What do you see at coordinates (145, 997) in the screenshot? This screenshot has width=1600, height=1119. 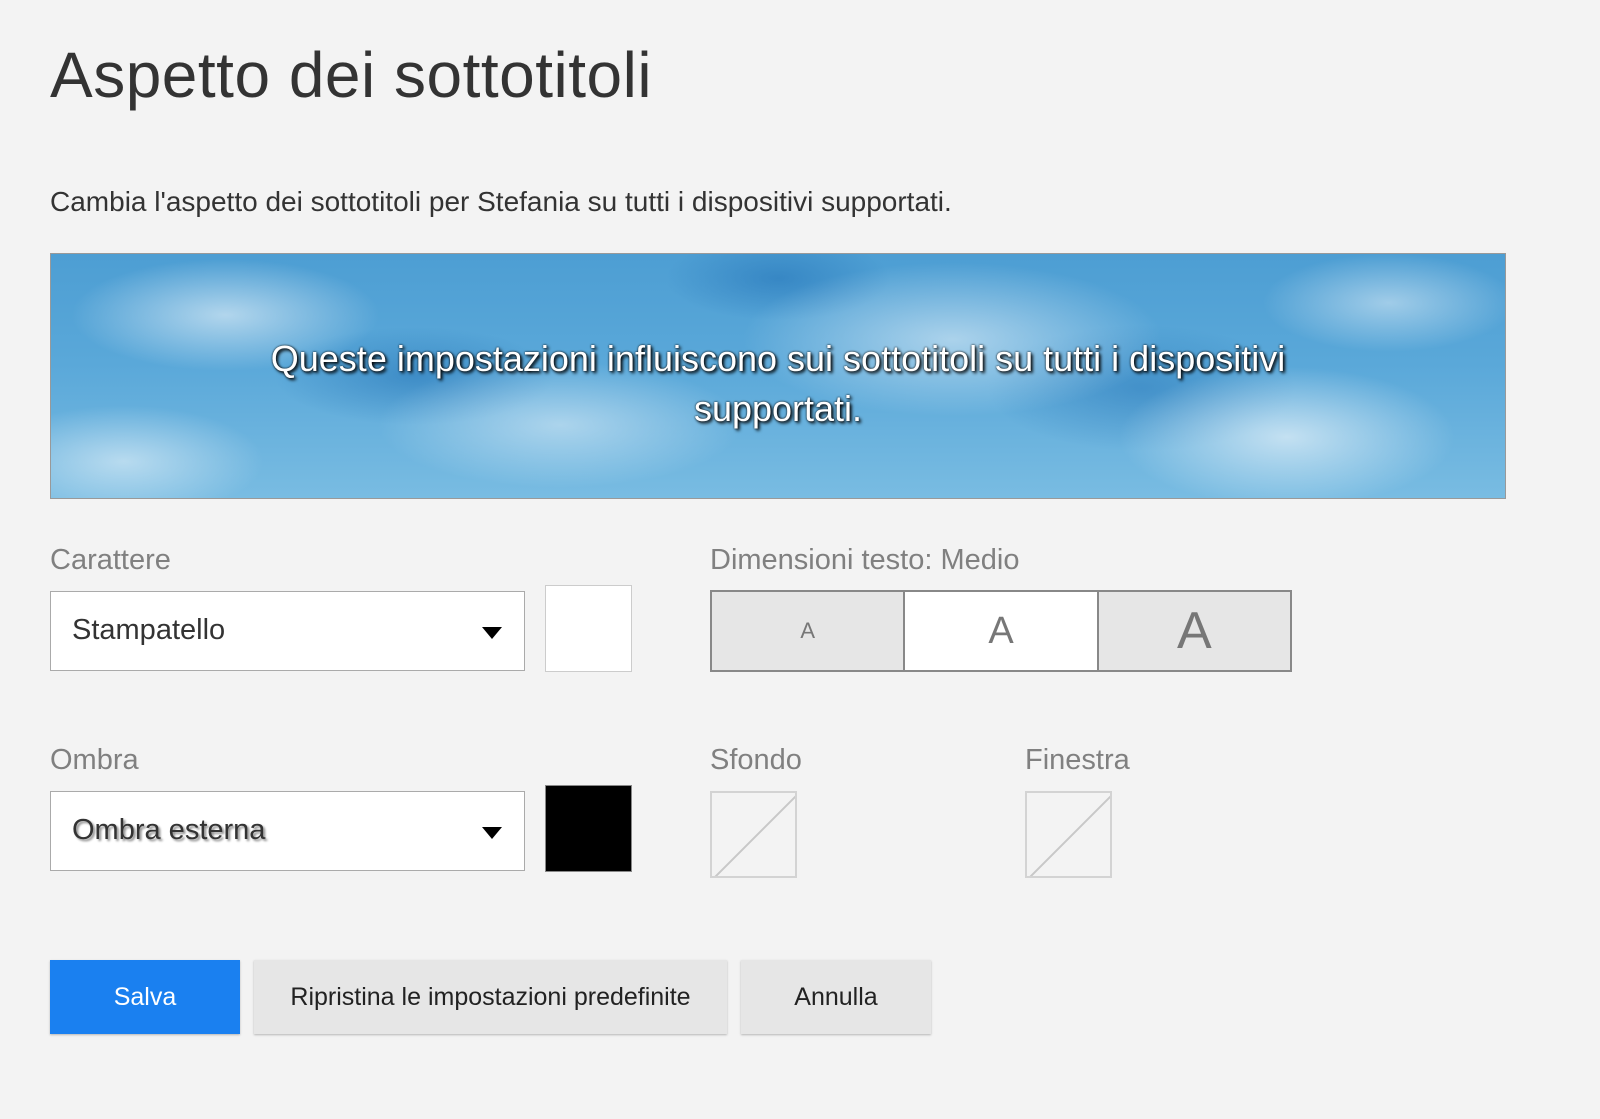 I see `save-button: Salva` at bounding box center [145, 997].